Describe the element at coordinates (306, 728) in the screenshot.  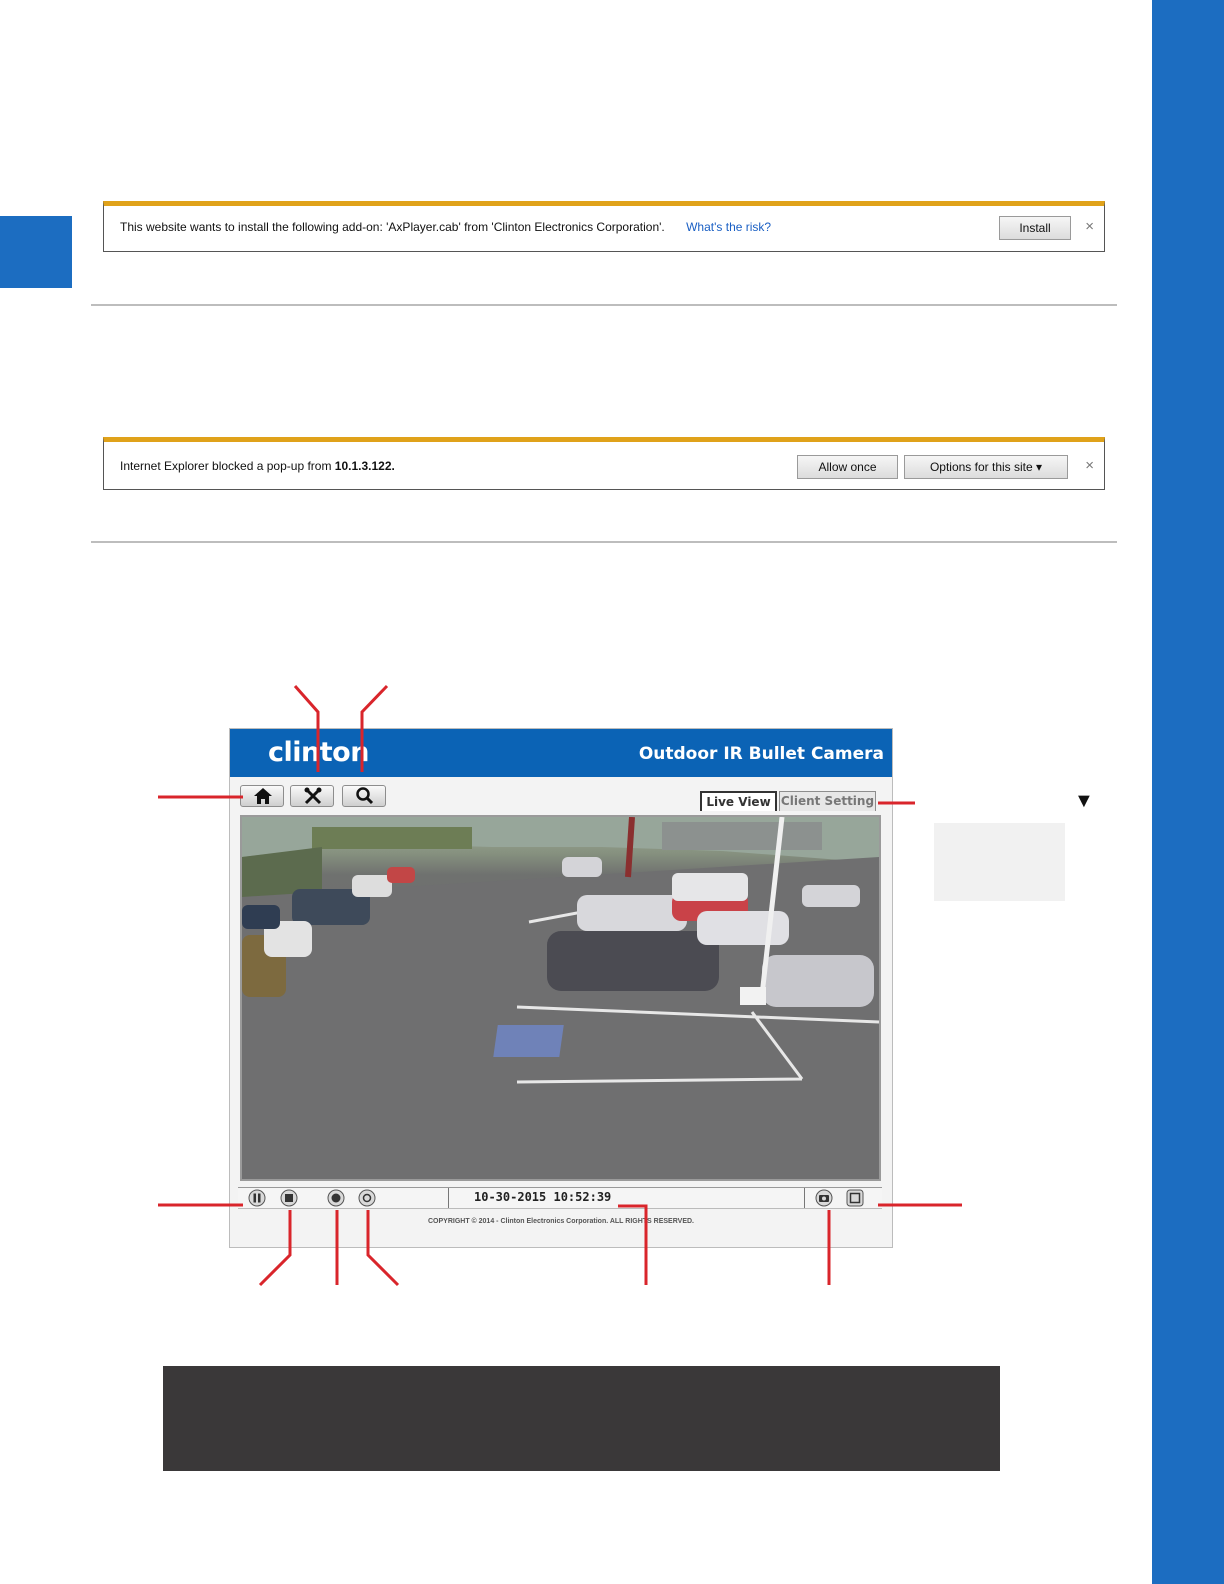
I see `callout-setup` at that location.